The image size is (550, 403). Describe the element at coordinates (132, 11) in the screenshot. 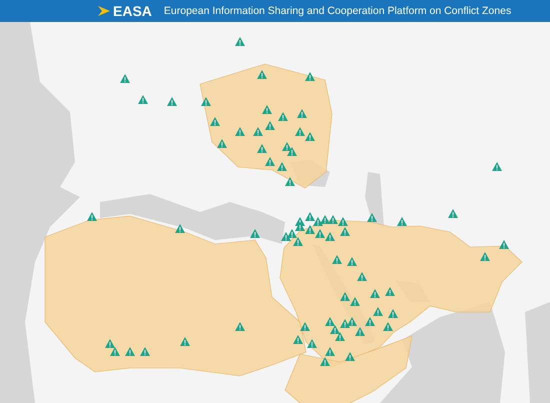

I see `logo-text: EASA` at that location.